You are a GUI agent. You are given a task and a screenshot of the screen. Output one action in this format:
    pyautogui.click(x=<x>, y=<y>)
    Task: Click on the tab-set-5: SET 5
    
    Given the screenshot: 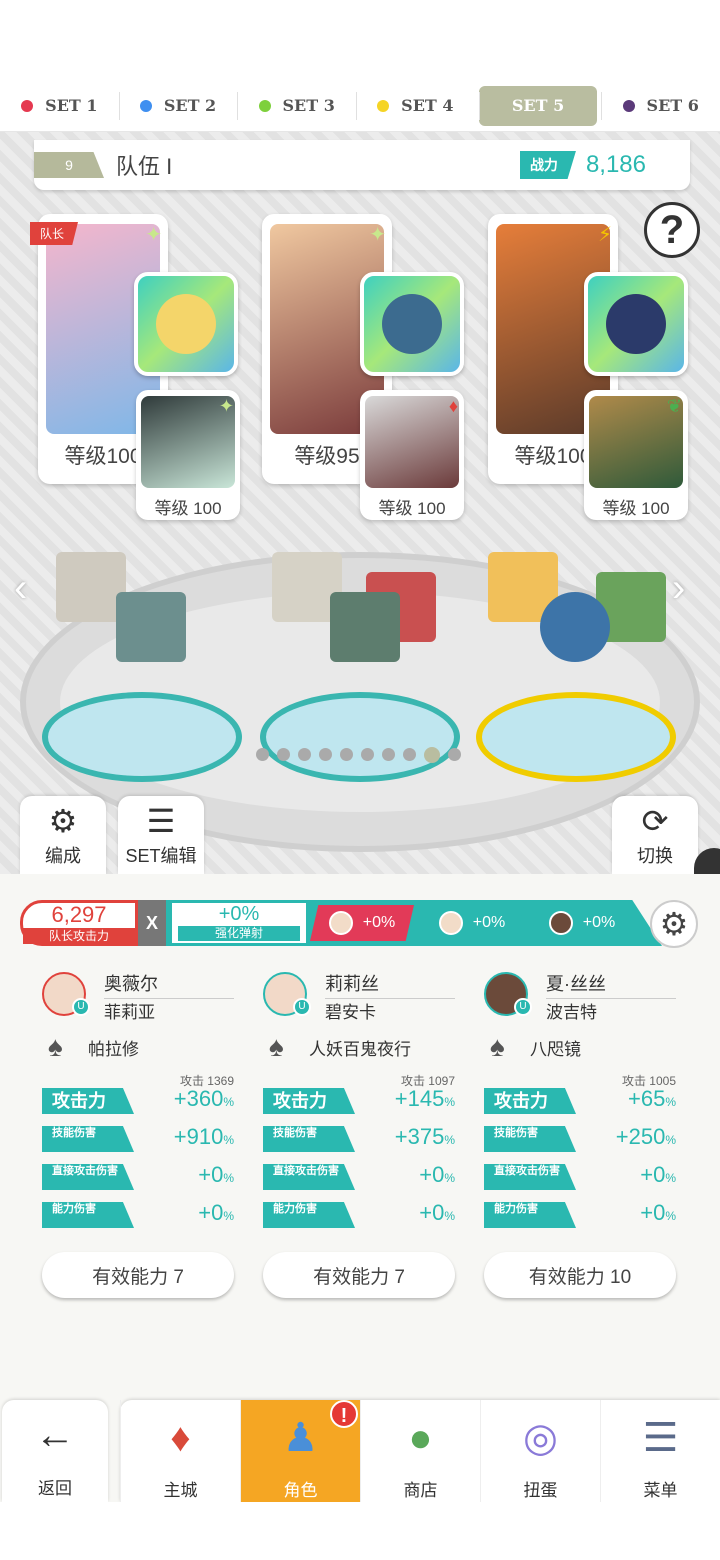 What is the action you would take?
    pyautogui.click(x=538, y=105)
    